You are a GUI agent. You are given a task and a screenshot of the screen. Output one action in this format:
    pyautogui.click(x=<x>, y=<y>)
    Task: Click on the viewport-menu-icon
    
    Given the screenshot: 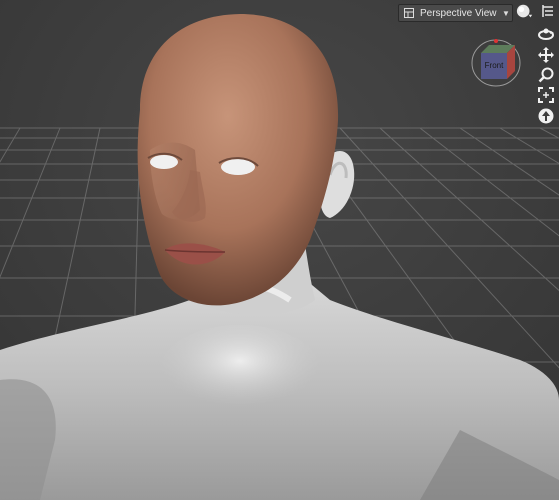 What is the action you would take?
    pyautogui.click(x=548, y=12)
    